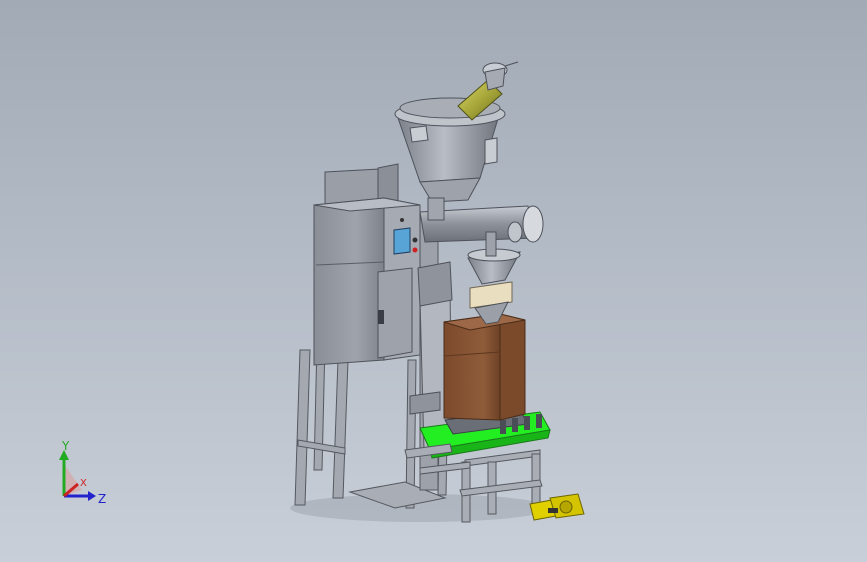  What do you see at coordinates (82, 473) in the screenshot?
I see `axis-triad: Y X Z` at bounding box center [82, 473].